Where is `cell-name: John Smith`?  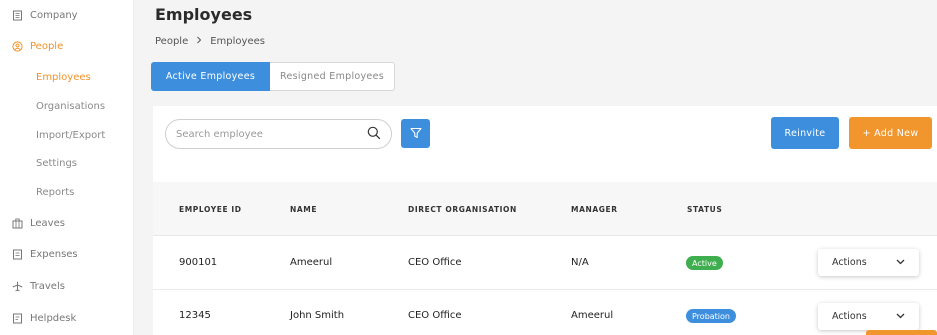 cell-name: John Smith is located at coordinates (317, 315).